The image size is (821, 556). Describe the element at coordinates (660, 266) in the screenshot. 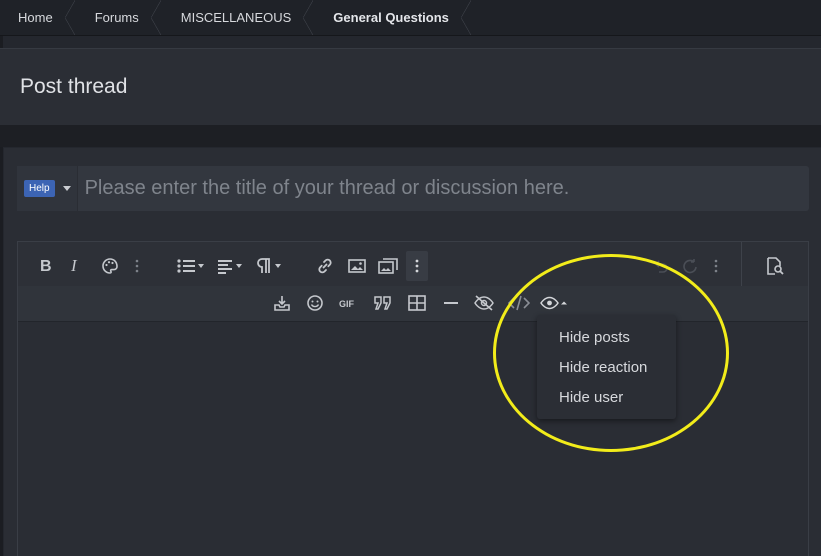

I see `undo-icon` at that location.